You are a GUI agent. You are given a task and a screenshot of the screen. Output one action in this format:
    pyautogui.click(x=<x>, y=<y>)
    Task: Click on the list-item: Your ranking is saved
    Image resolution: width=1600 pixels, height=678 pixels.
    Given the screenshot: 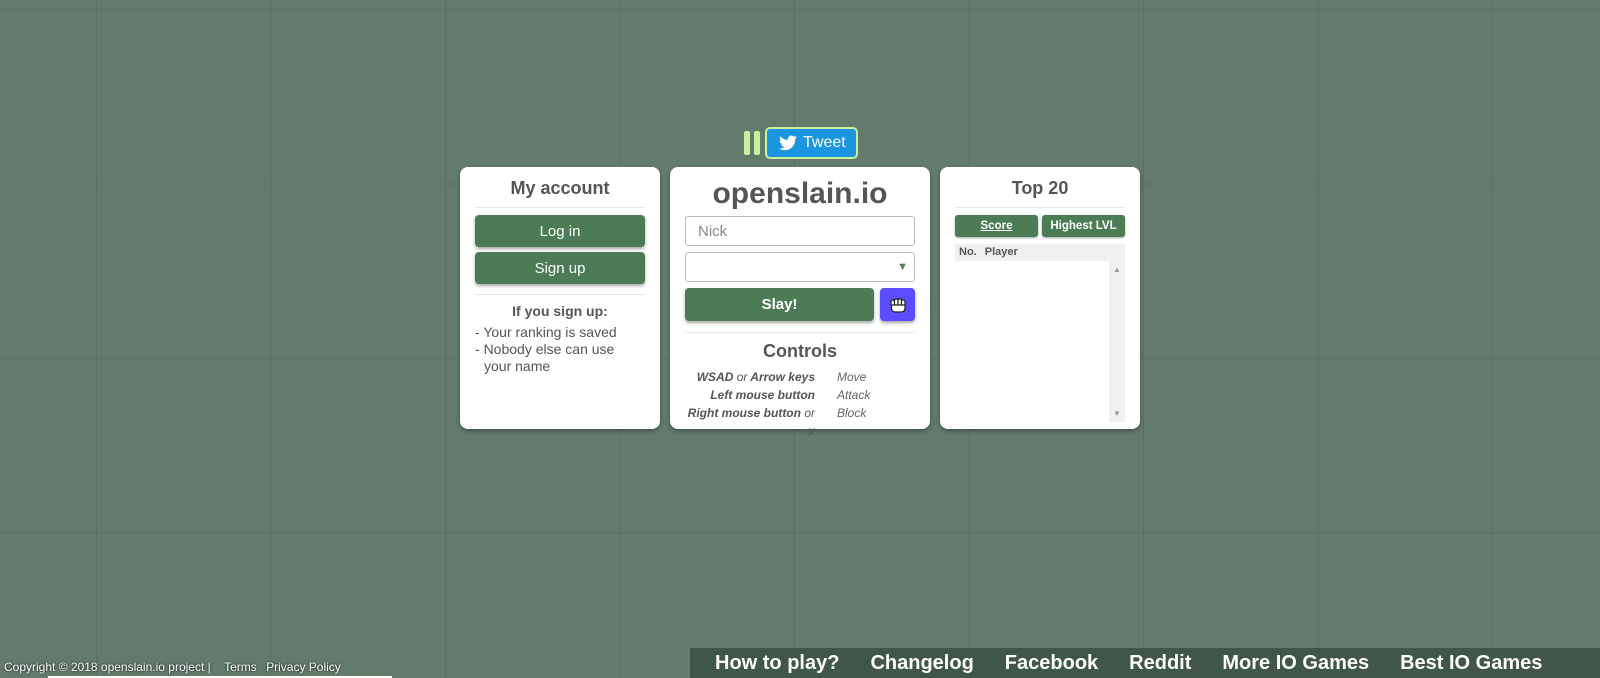 What is the action you would take?
    pyautogui.click(x=560, y=332)
    